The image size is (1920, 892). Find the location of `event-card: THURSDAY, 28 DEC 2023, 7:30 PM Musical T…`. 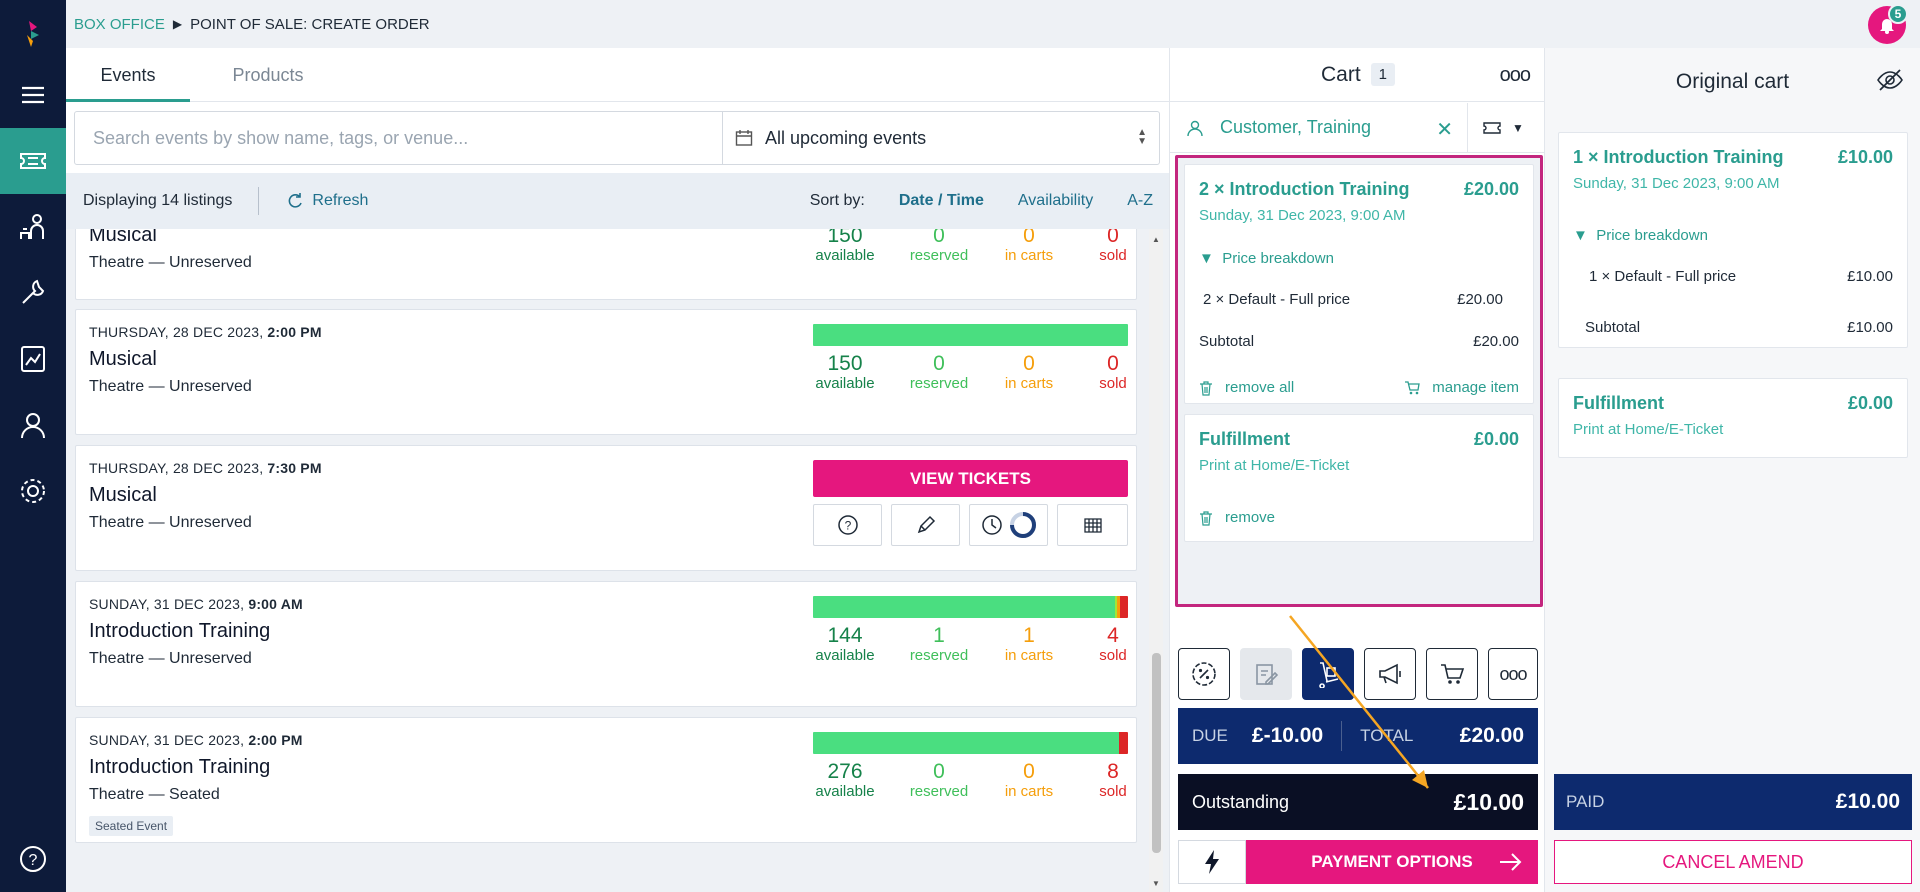

event-card: THURSDAY, 28 DEC 2023, 7:30 PM Musical T… is located at coordinates (606, 508).